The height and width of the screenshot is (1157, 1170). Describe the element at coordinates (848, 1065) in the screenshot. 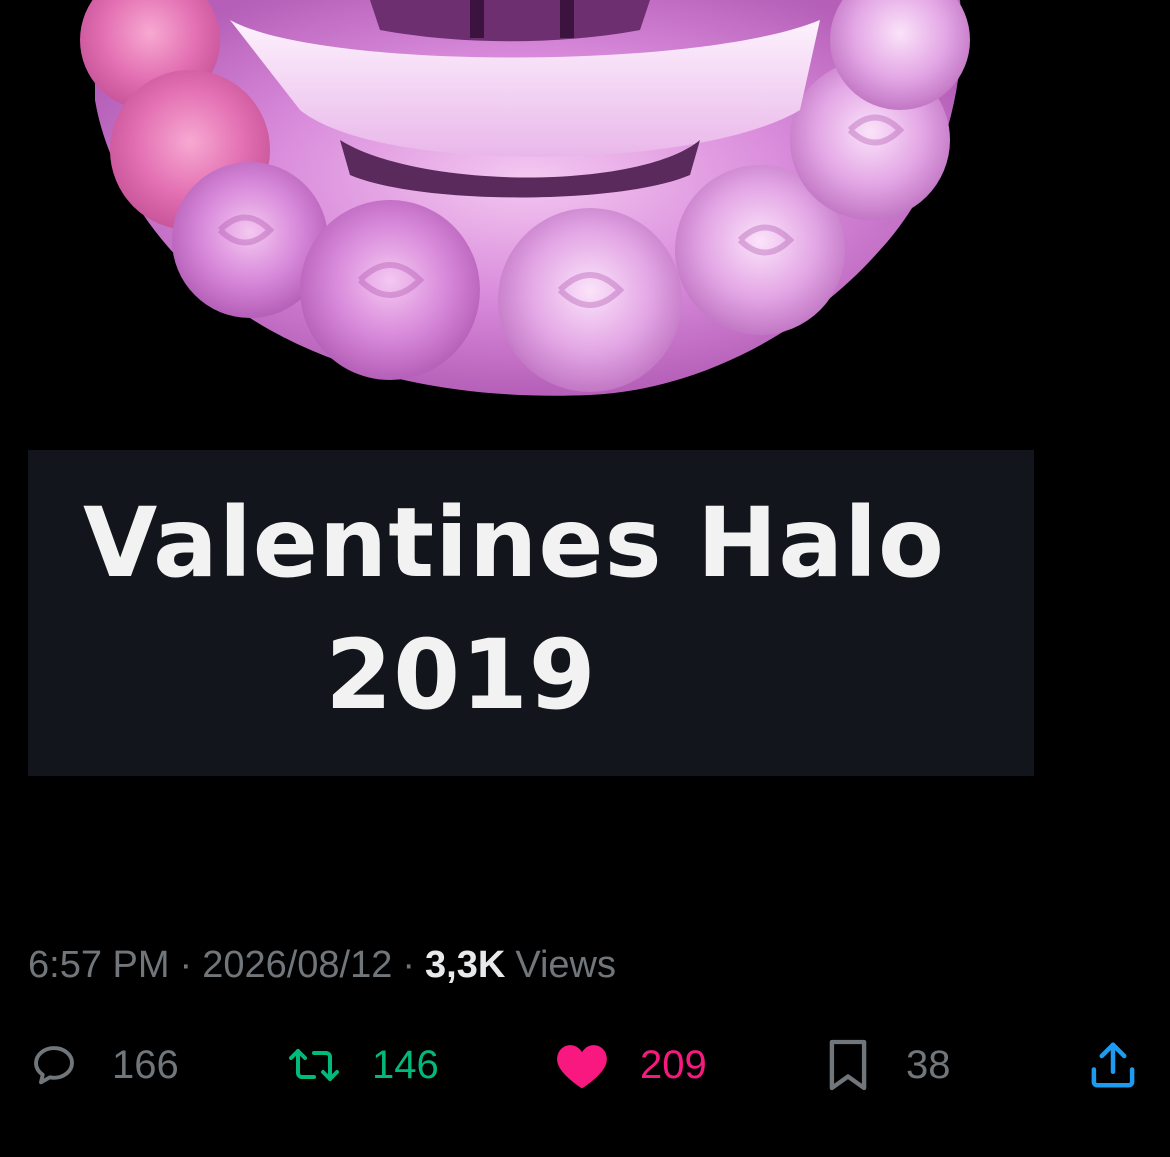

I see `bookmark-icon` at that location.